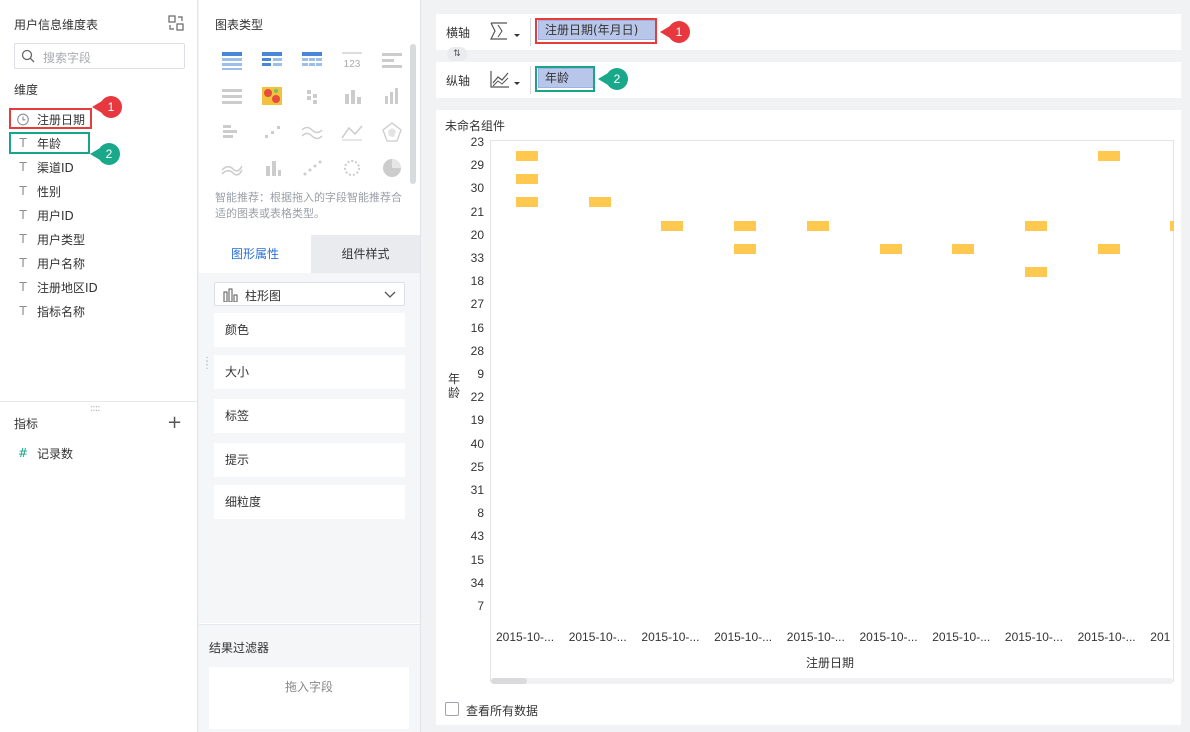 This screenshot has height=732, width=1190. I want to click on dimension-item: T 注册地区ID, so click(56, 287).